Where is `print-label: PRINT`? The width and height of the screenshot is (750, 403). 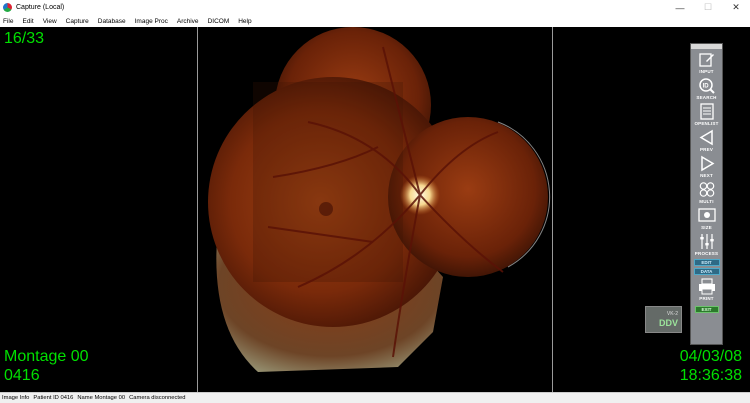 print-label: PRINT is located at coordinates (706, 298).